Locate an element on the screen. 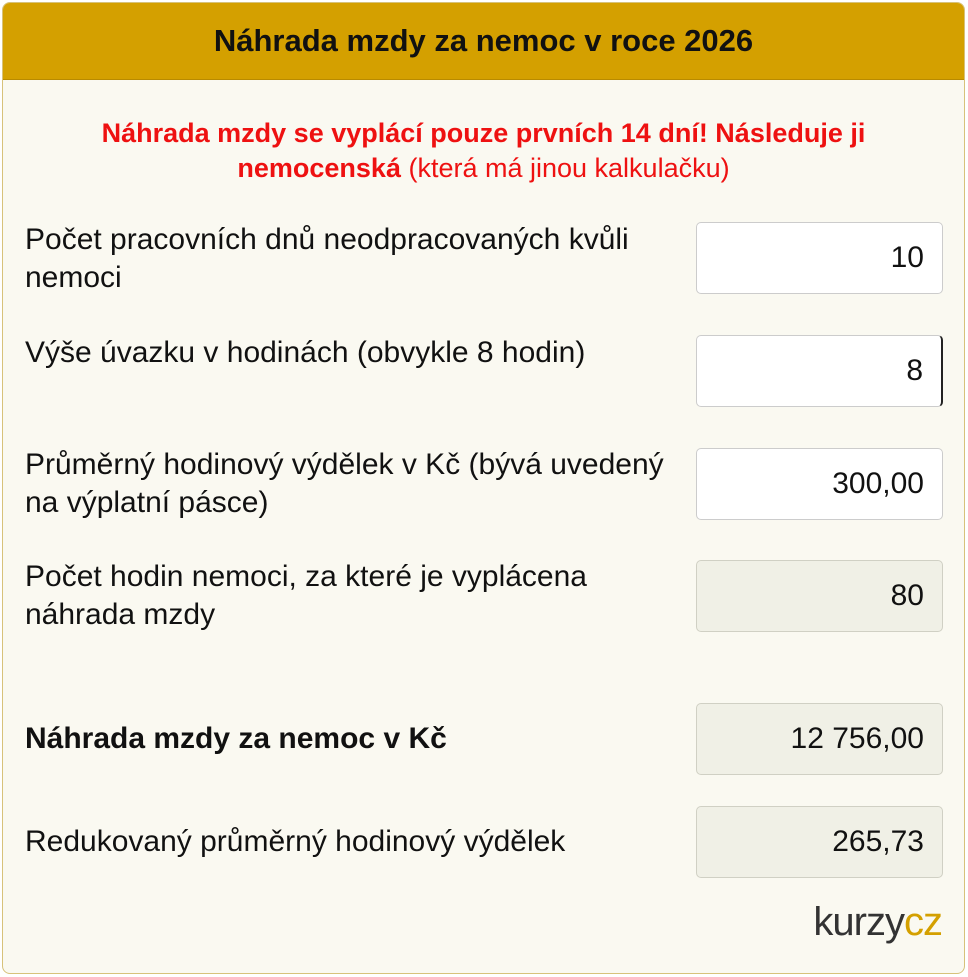 Image resolution: width=968 pixels, height=977 pixels. work-hours-label: Výše úvazku v hodinách (obvykle 8 hodin) is located at coordinates (305, 352).